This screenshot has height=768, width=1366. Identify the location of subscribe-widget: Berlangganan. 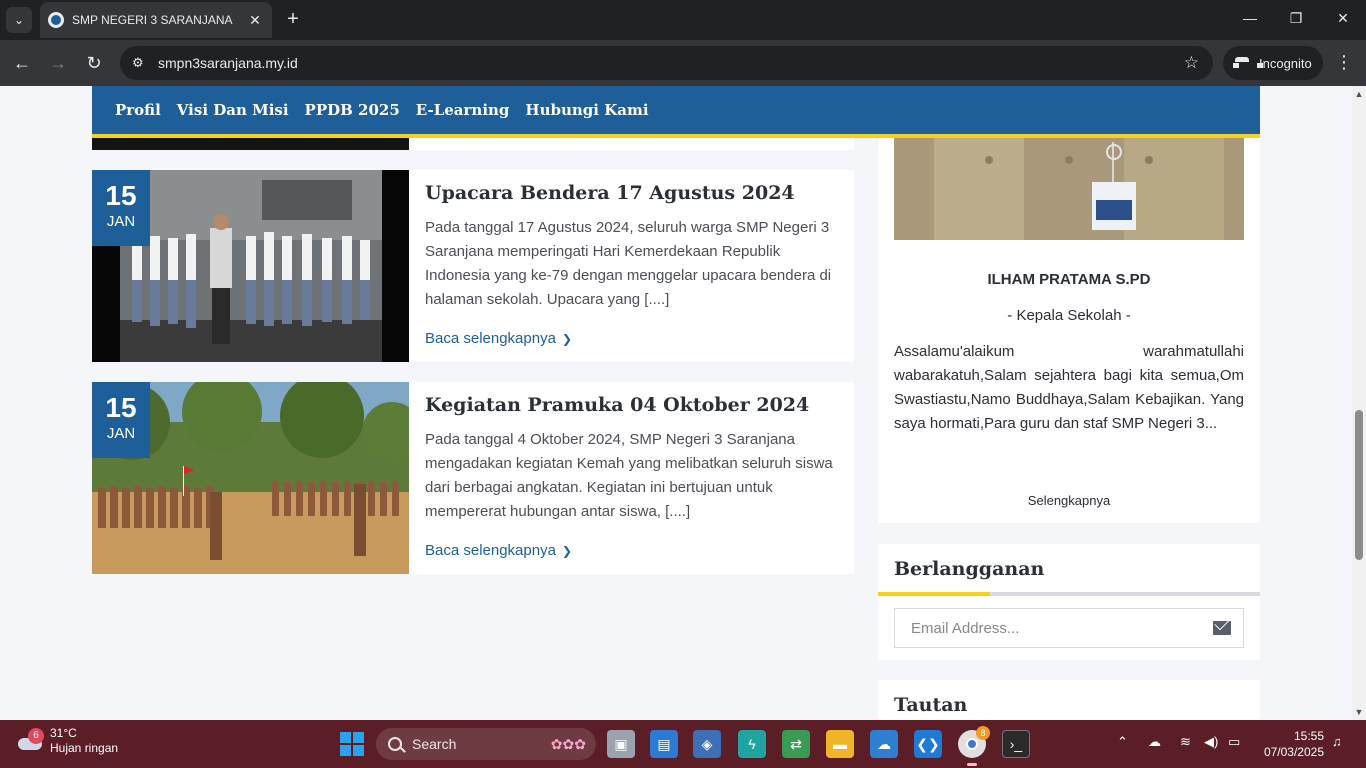
(1069, 602).